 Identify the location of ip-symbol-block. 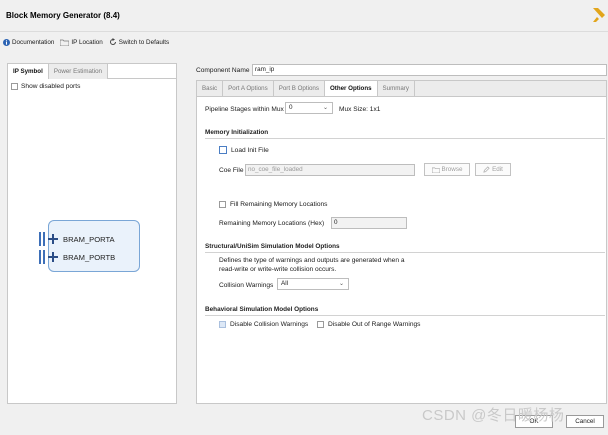
(94, 246).